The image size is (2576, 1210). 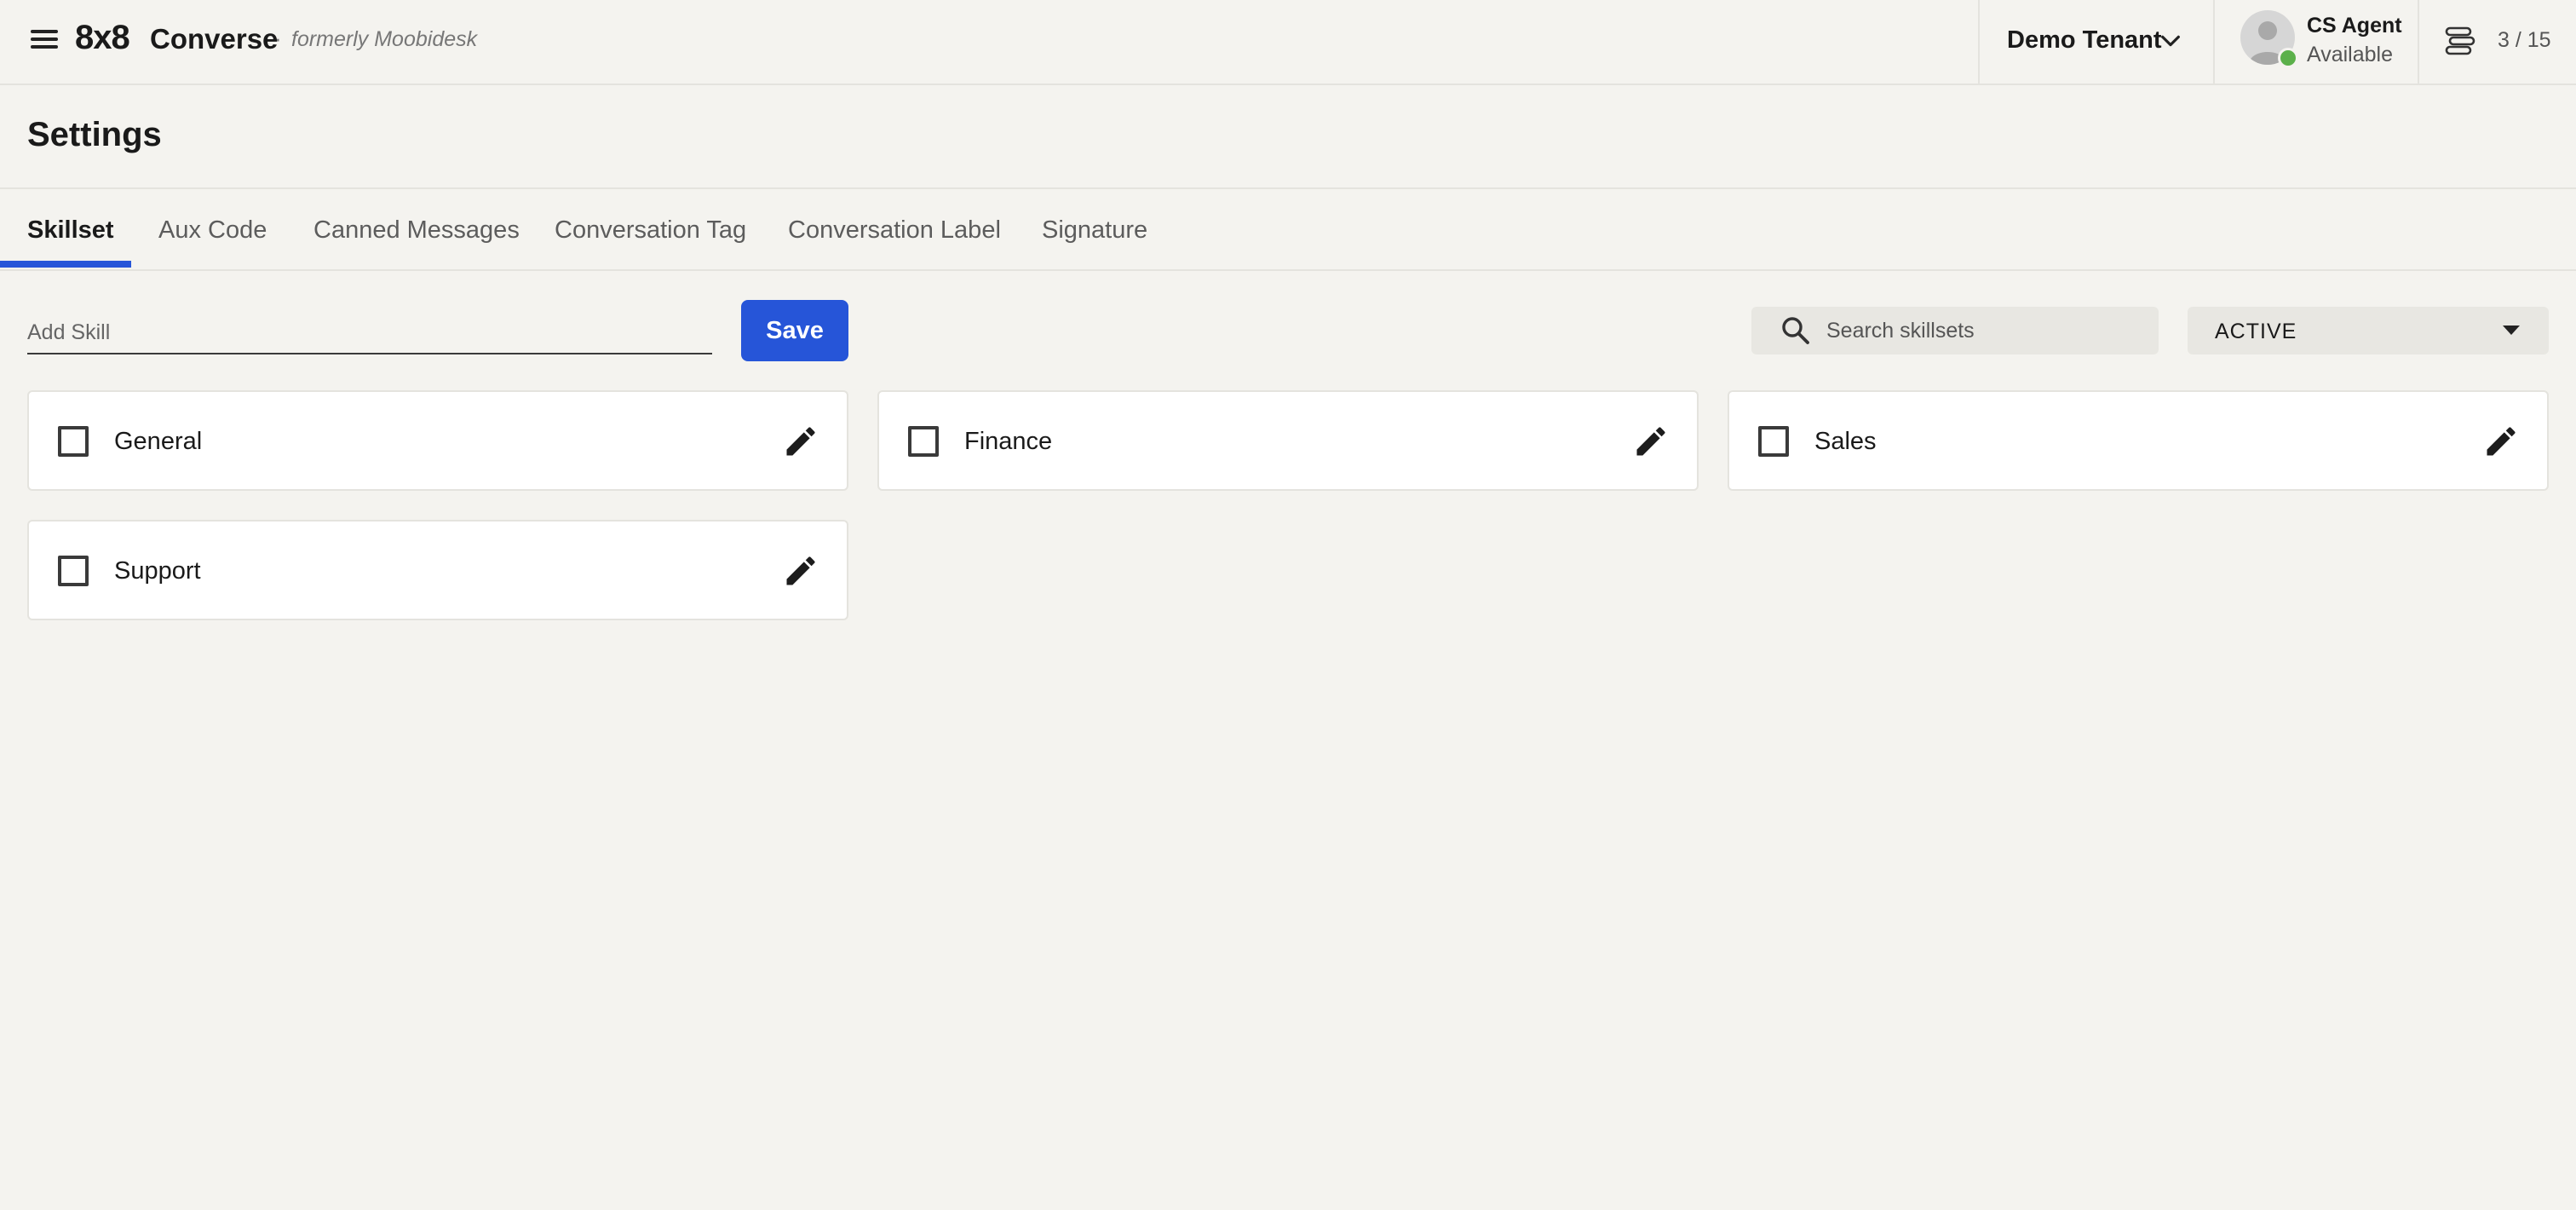 What do you see at coordinates (2288, 58) in the screenshot?
I see `online-status-indicator` at bounding box center [2288, 58].